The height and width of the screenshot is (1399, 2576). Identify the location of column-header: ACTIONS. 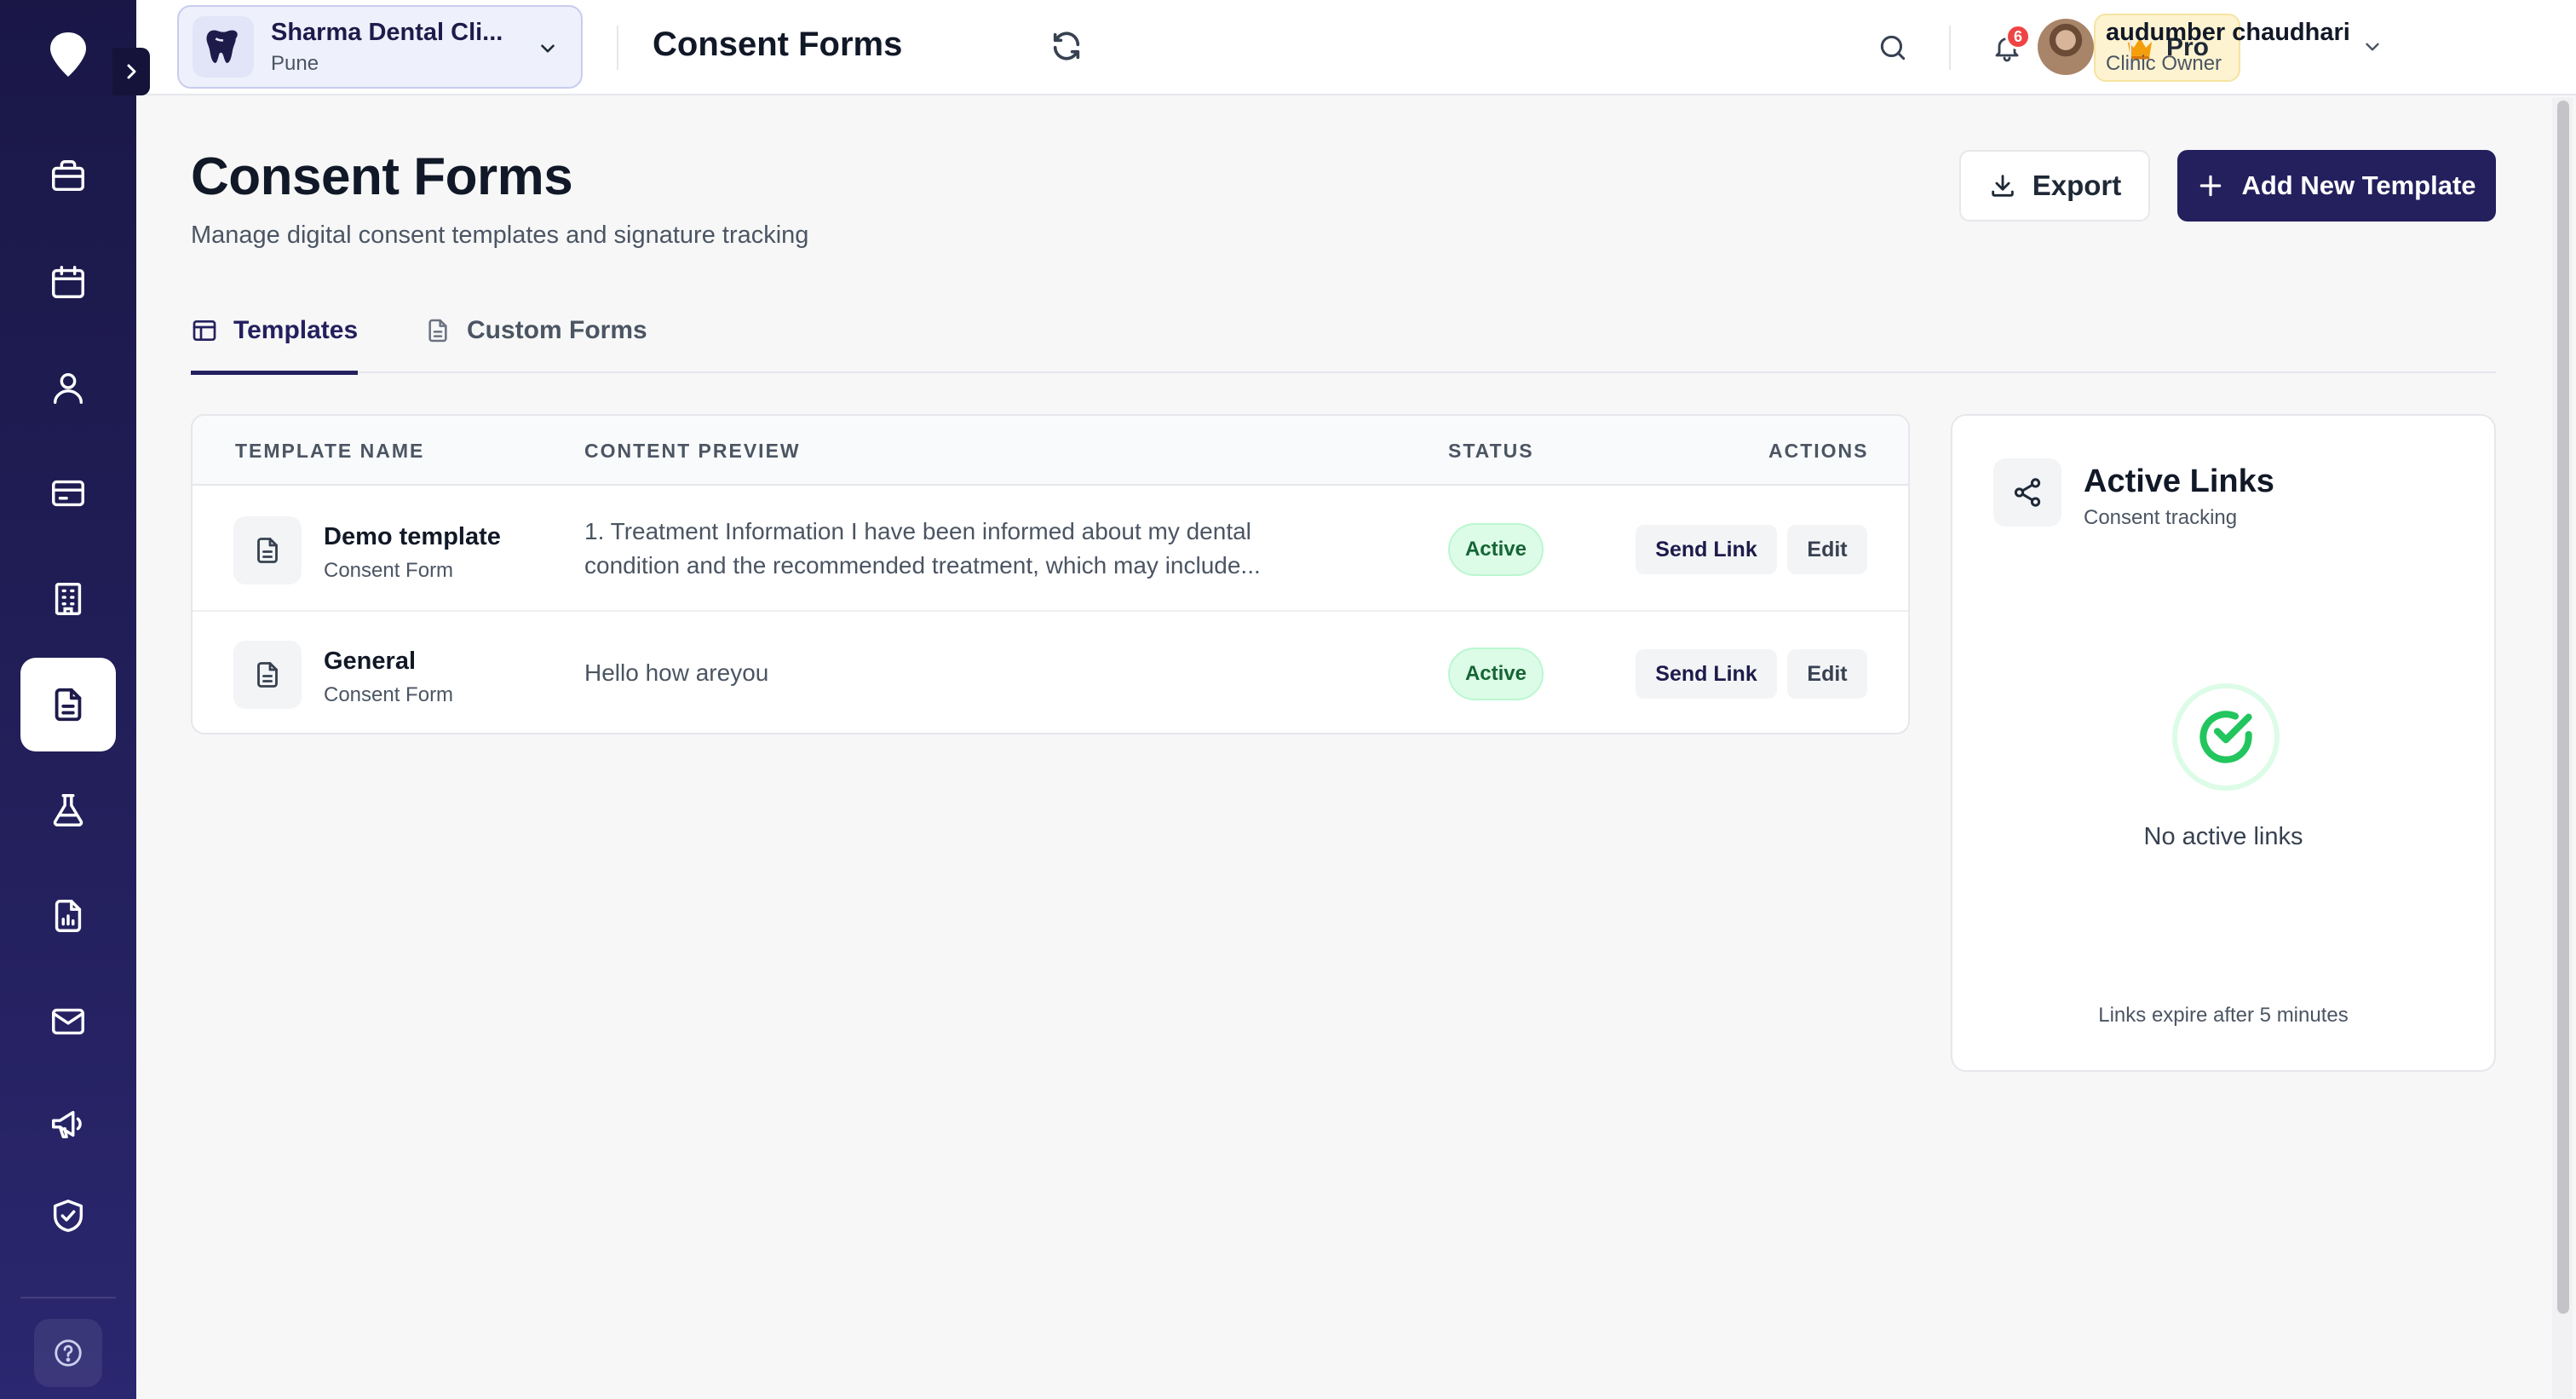
(1818, 451).